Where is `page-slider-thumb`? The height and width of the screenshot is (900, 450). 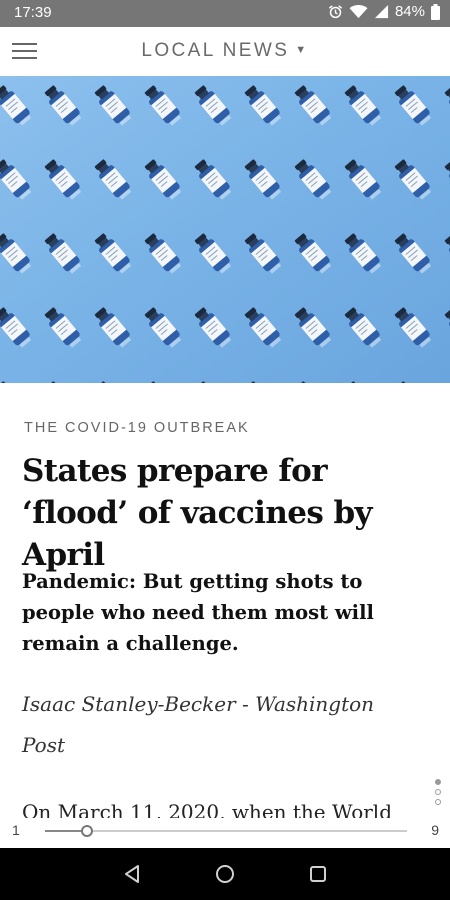 page-slider-thumb is located at coordinates (87, 831).